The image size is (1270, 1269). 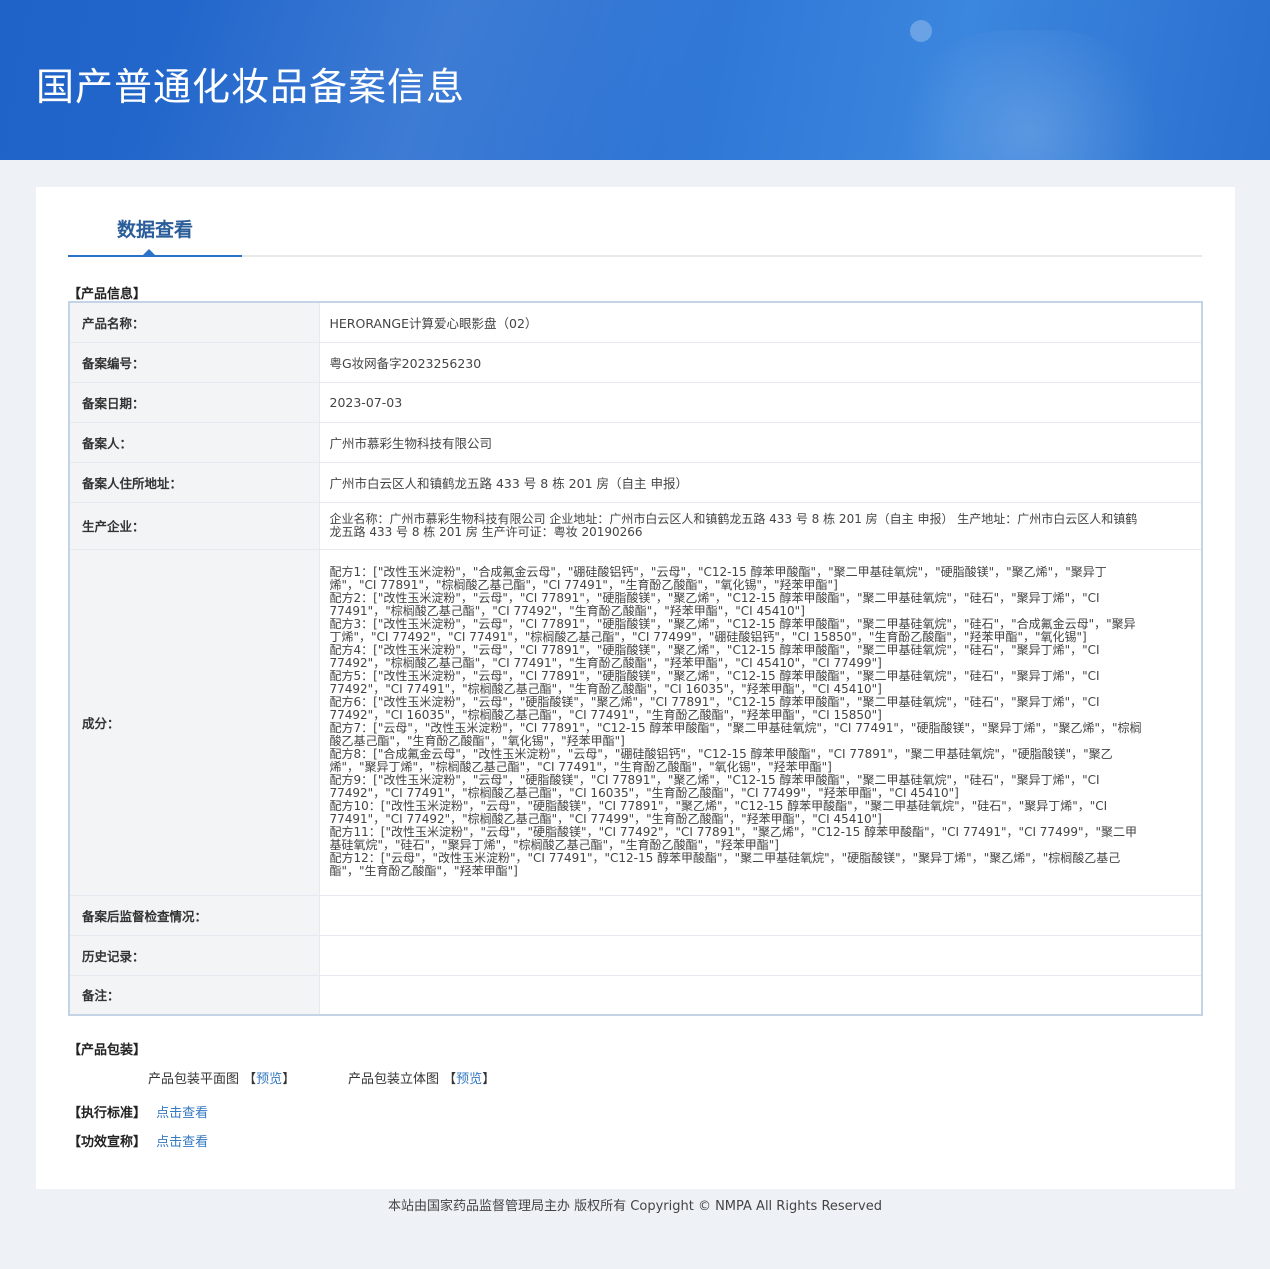 I want to click on package-flat-row: 产品包装平面图 【预览】, so click(x=222, y=1079).